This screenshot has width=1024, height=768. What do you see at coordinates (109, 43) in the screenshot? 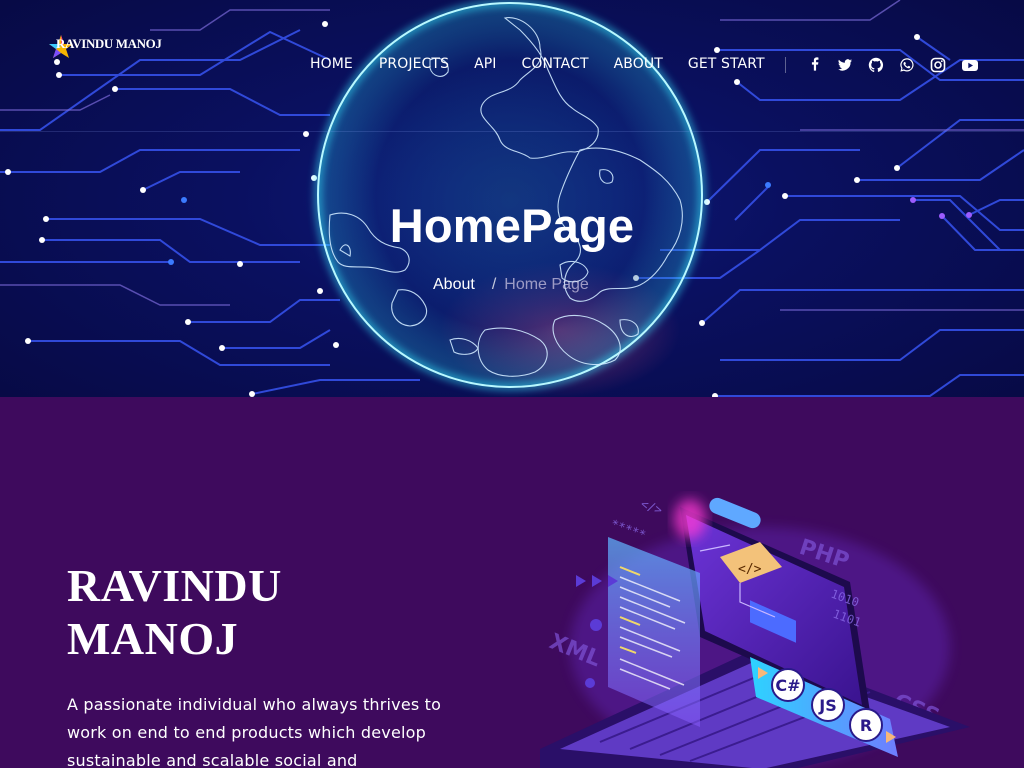
I see `brand-name: RAVINDU MANOJ` at bounding box center [109, 43].